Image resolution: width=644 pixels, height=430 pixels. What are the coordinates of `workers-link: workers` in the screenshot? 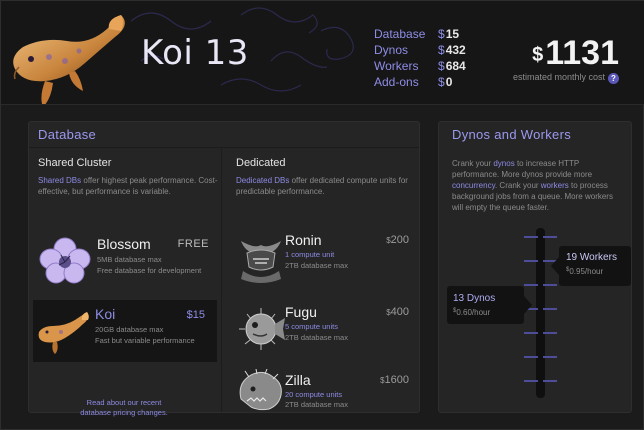 It's located at (555, 185).